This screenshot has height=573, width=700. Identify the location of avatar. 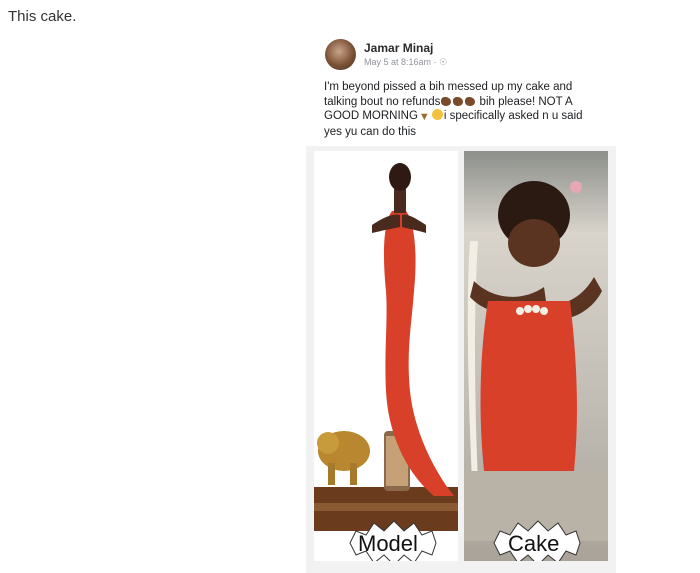
(340, 54).